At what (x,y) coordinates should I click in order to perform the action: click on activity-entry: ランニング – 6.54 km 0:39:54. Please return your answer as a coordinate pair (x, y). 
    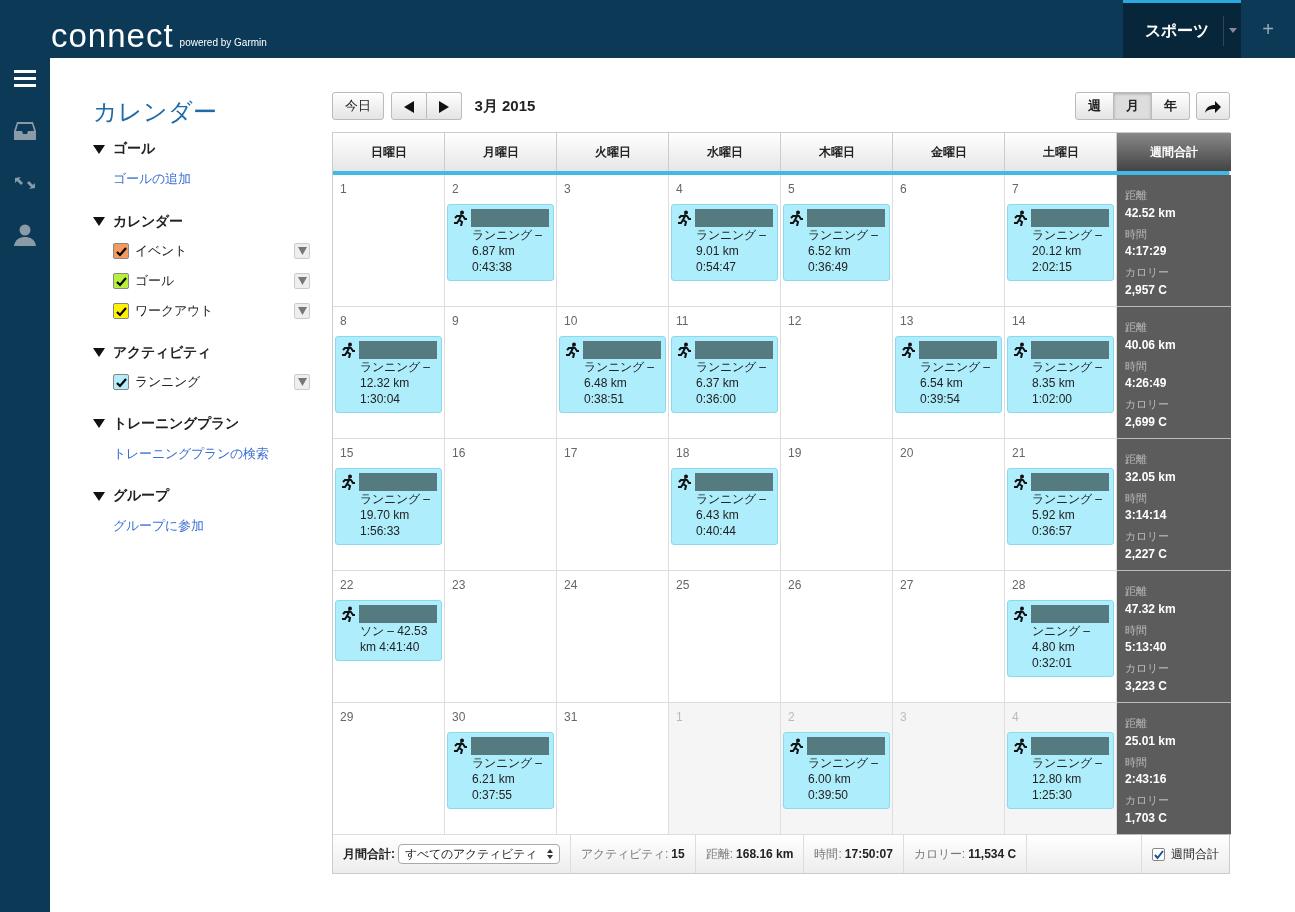
    Looking at the image, I should click on (948, 374).